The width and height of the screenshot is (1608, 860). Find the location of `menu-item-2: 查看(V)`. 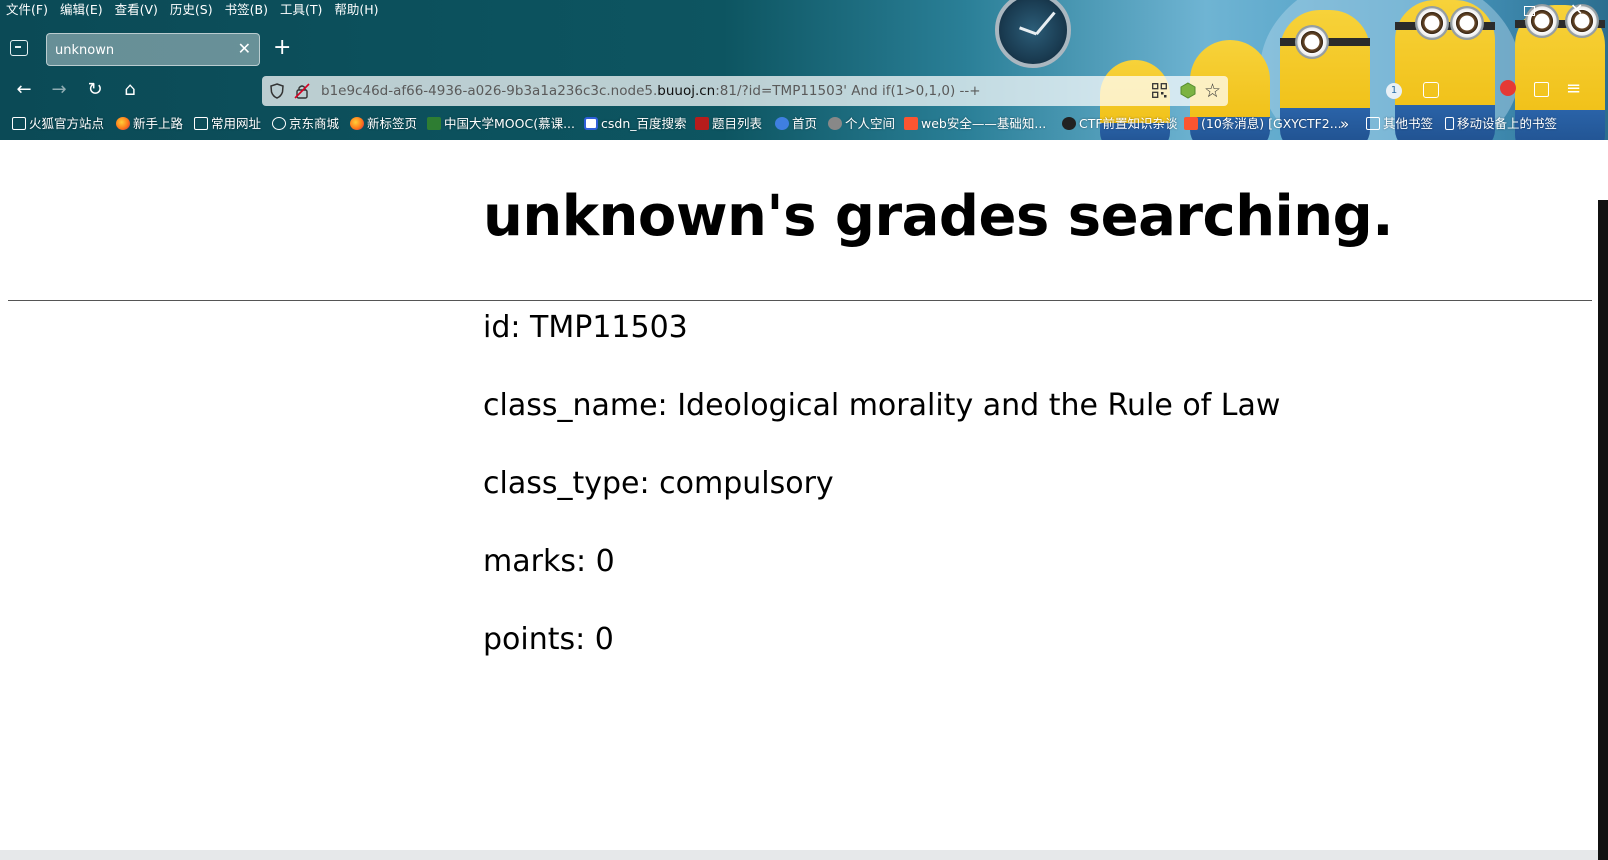

menu-item-2: 查看(V) is located at coordinates (136, 10).